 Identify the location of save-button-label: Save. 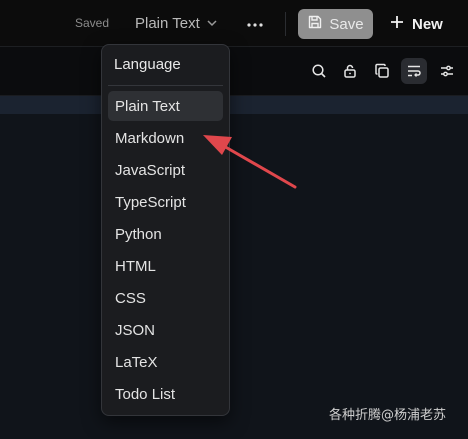
(346, 24).